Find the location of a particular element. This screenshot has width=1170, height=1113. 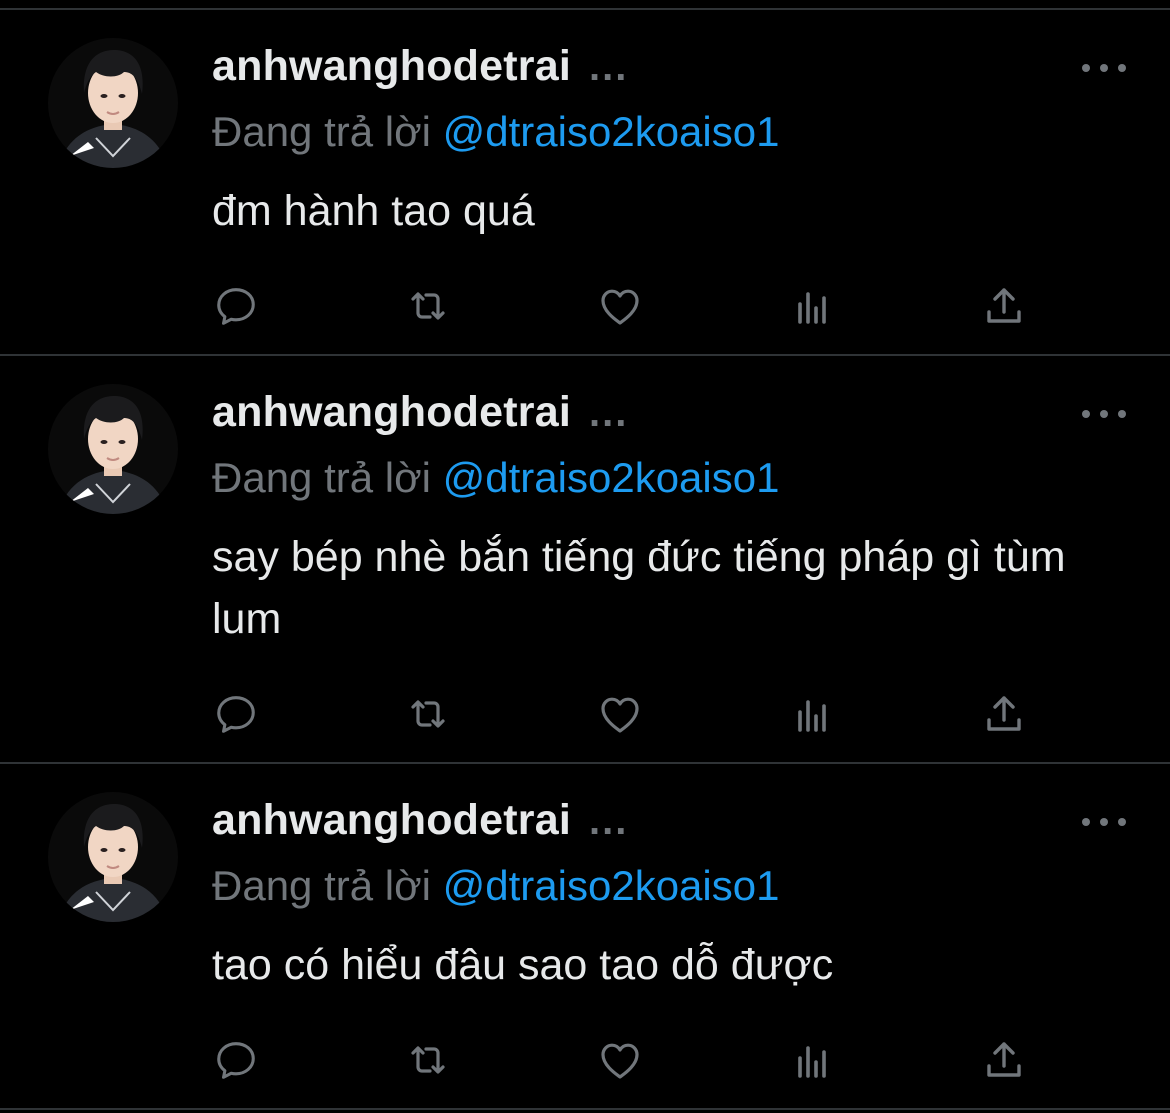

tweet-text: tao có hiểu đâu sao tao dỗ được is located at coordinates (523, 965).